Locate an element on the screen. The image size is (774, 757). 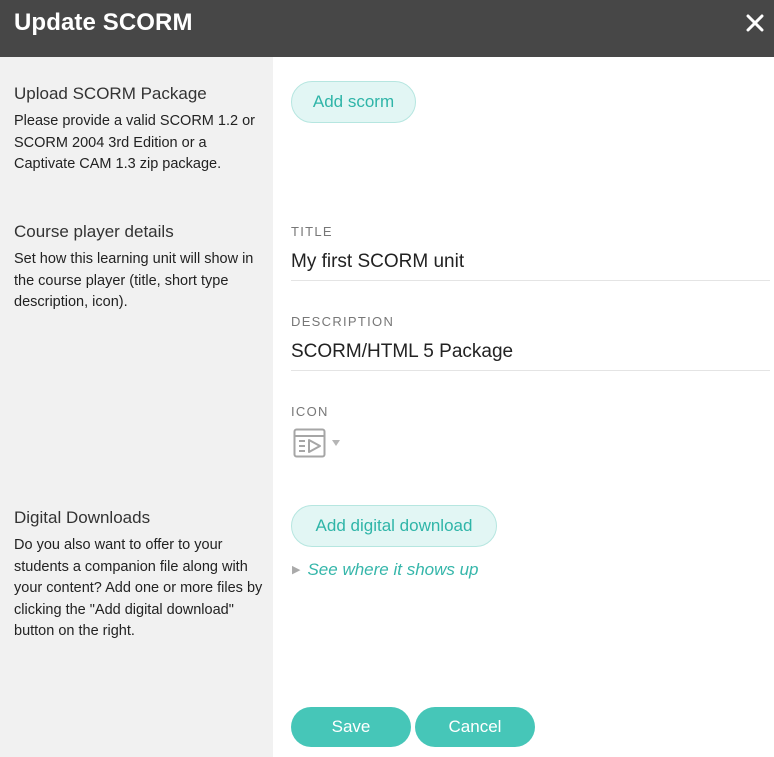
chevron-down-icon is located at coordinates (336, 443).